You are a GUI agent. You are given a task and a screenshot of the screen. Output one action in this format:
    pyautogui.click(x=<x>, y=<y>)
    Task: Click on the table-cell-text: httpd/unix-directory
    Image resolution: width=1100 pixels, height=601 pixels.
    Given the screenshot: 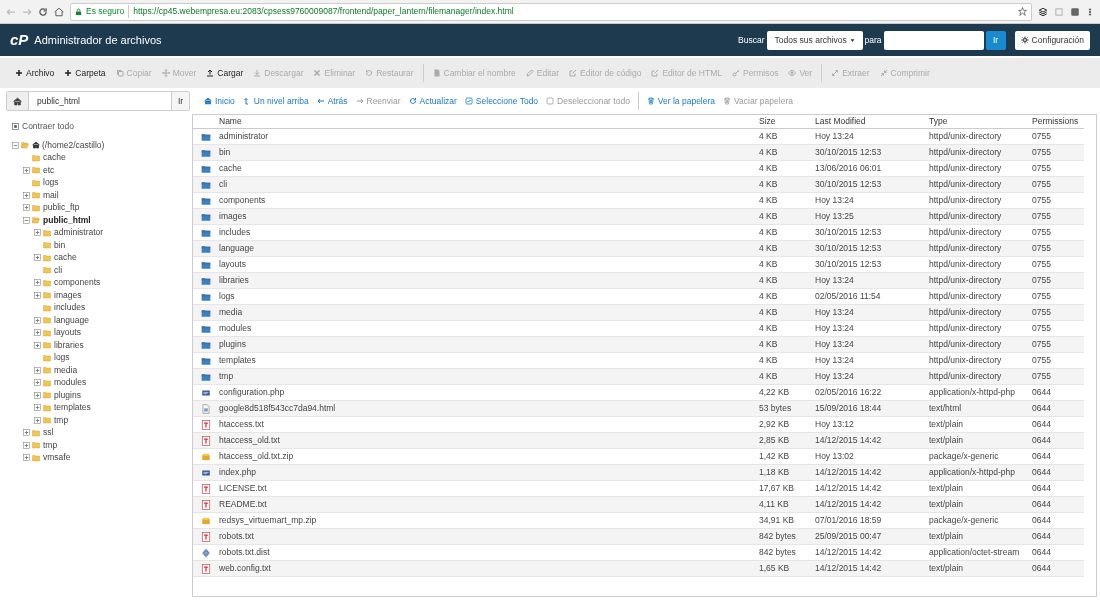 What is the action you would take?
    pyautogui.click(x=966, y=264)
    